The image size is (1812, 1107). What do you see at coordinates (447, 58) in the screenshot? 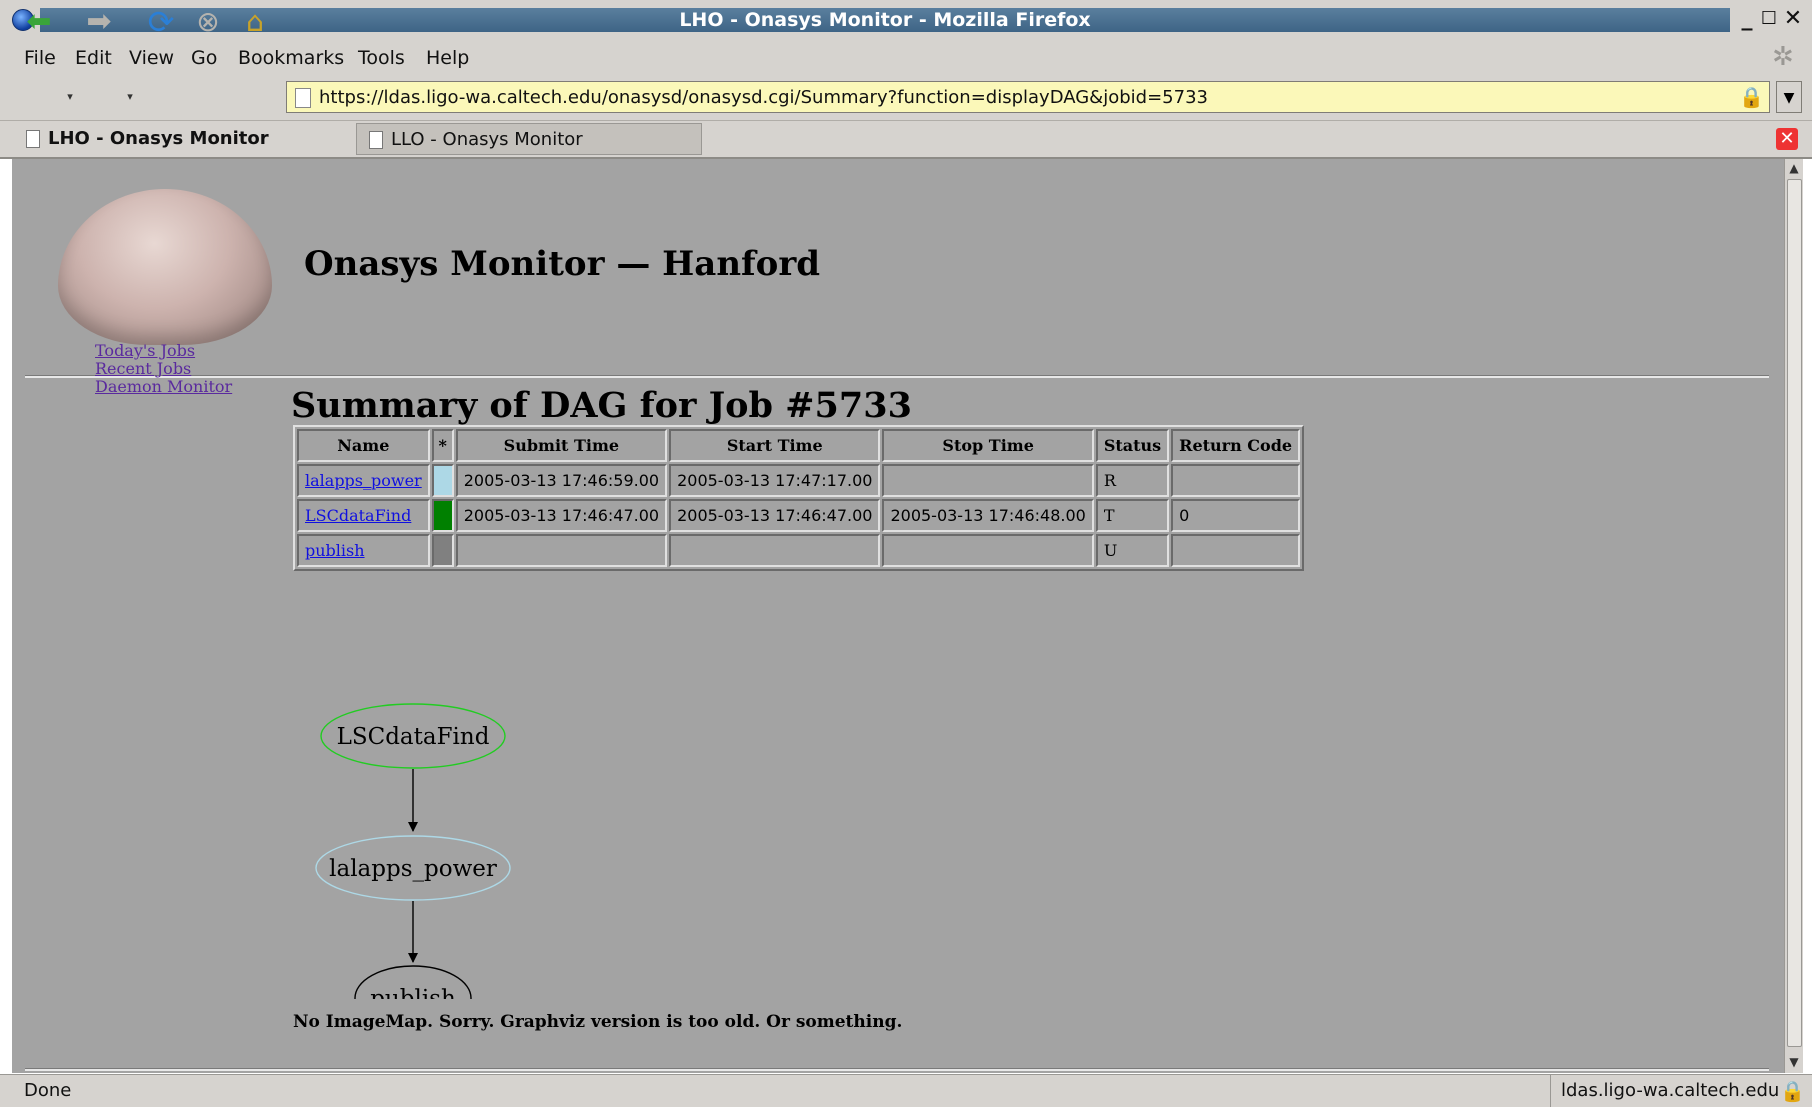
I see `menu-help: Help` at bounding box center [447, 58].